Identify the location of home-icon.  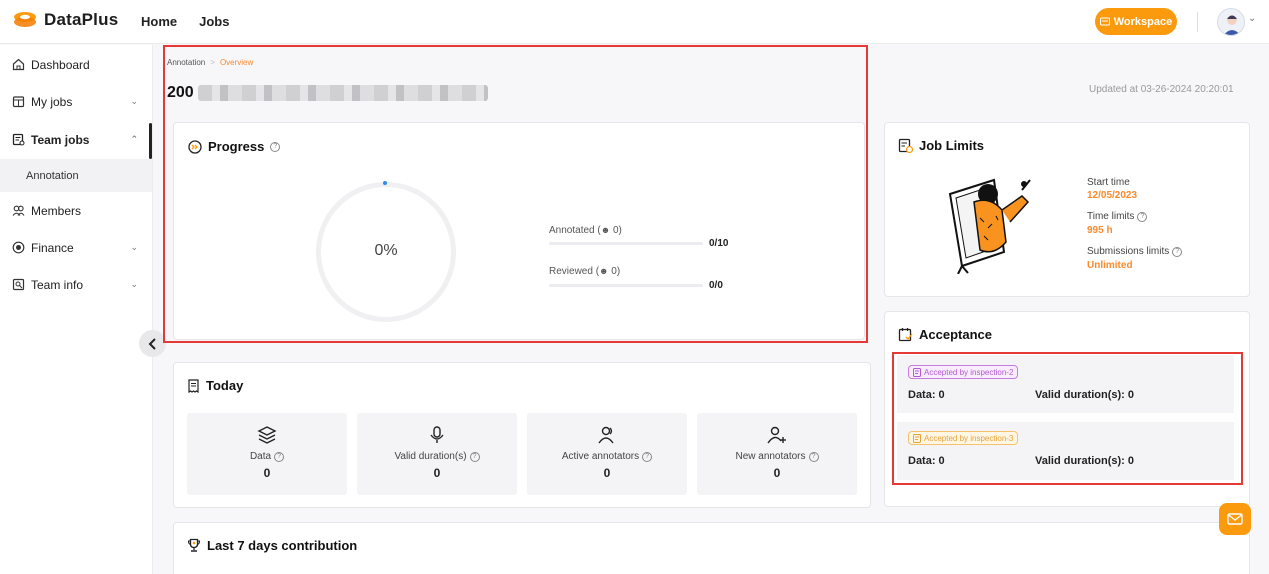
(18, 64).